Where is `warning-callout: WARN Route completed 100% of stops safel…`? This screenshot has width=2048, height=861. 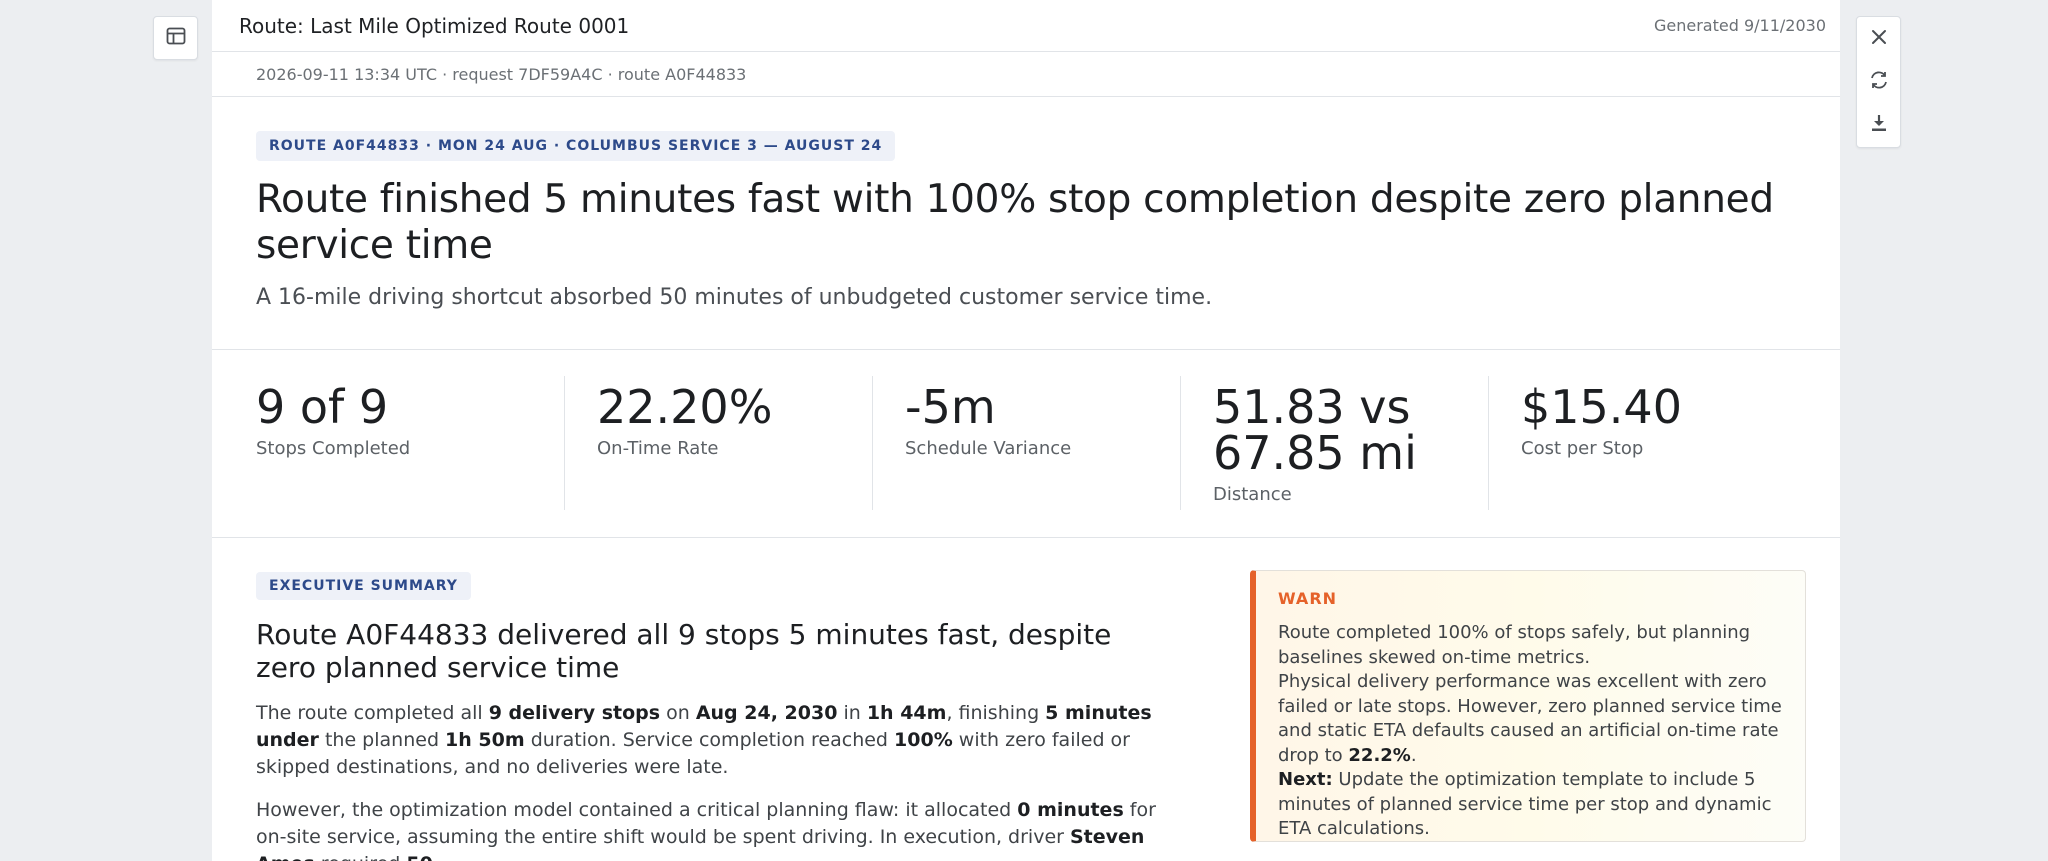 warning-callout: WARN Route completed 100% of stops safel… is located at coordinates (1528, 706).